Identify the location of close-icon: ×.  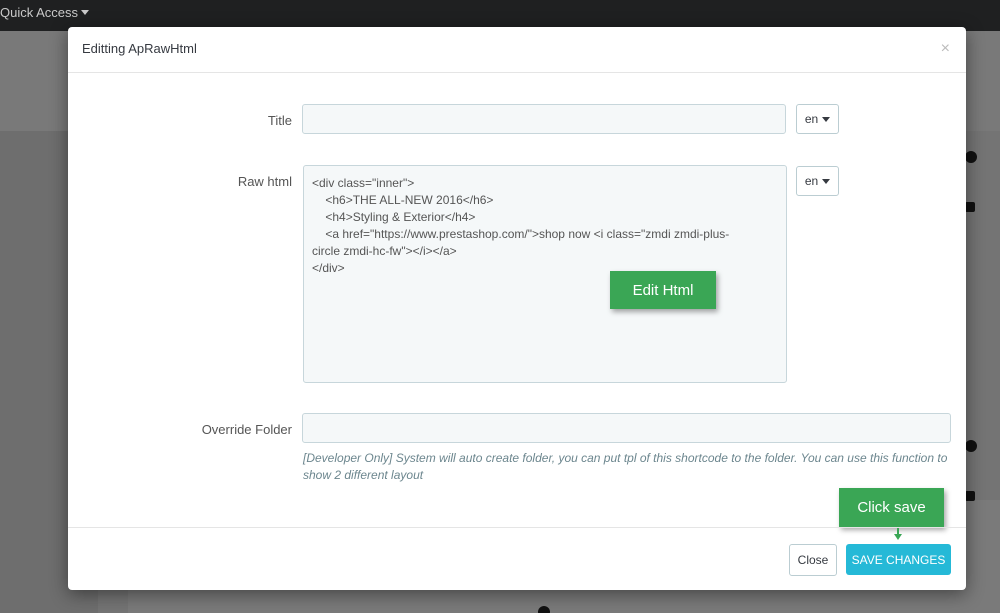
(945, 49).